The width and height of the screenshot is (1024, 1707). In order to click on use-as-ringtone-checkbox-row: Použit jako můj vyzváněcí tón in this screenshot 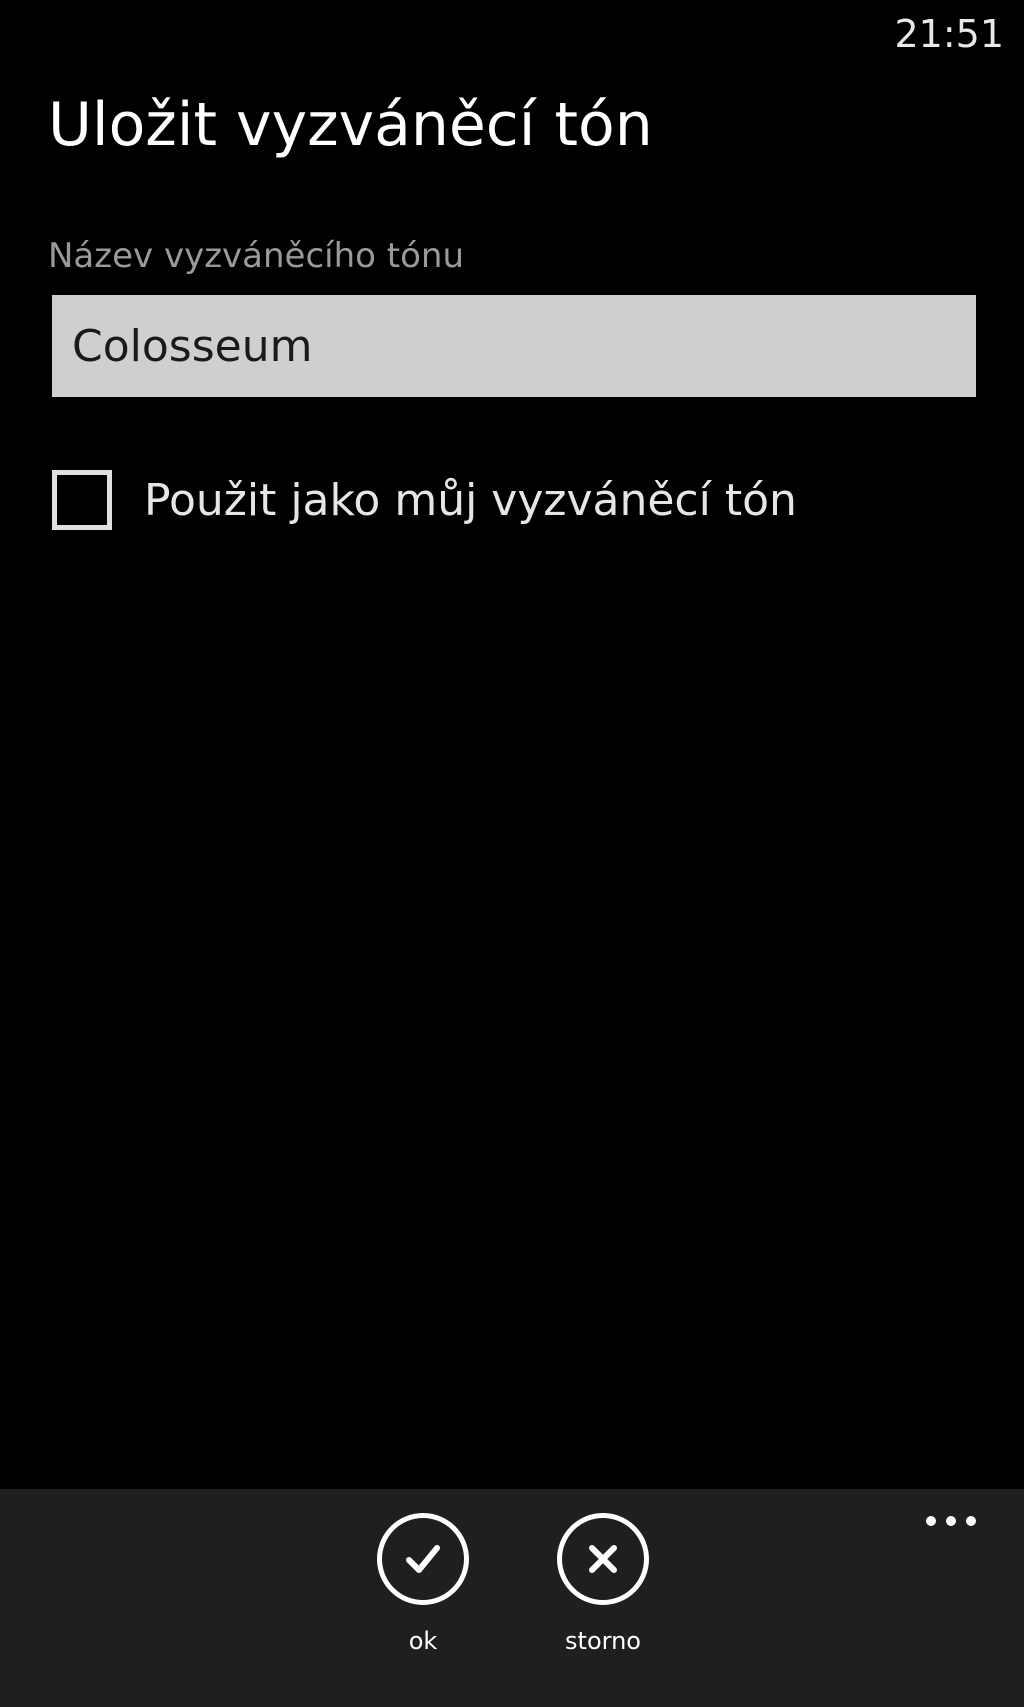, I will do `click(424, 500)`.